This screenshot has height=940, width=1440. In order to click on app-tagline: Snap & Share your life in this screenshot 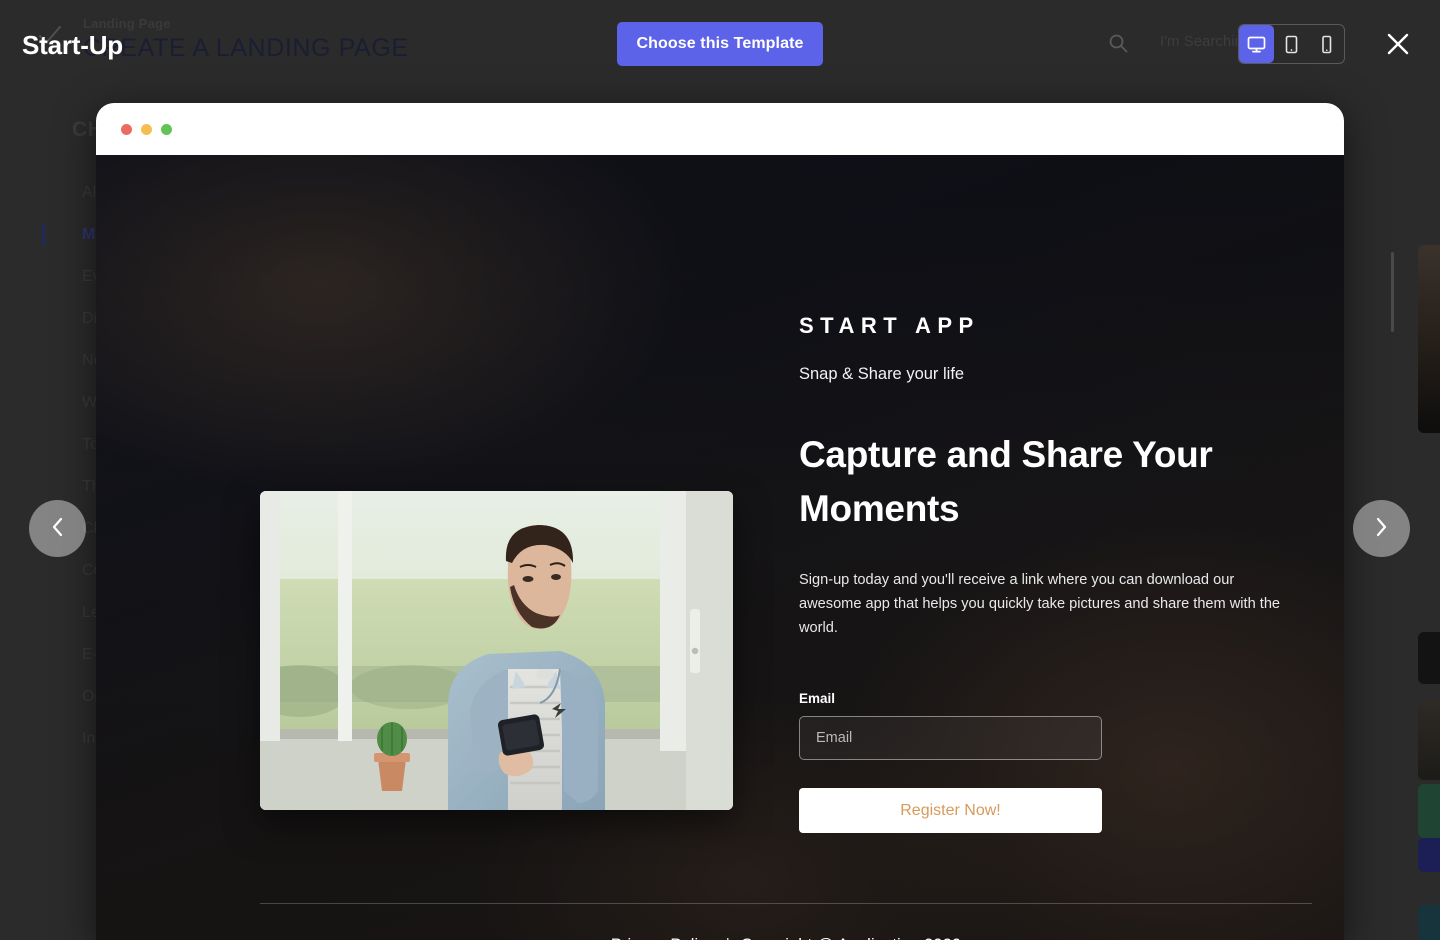, I will do `click(882, 374)`.